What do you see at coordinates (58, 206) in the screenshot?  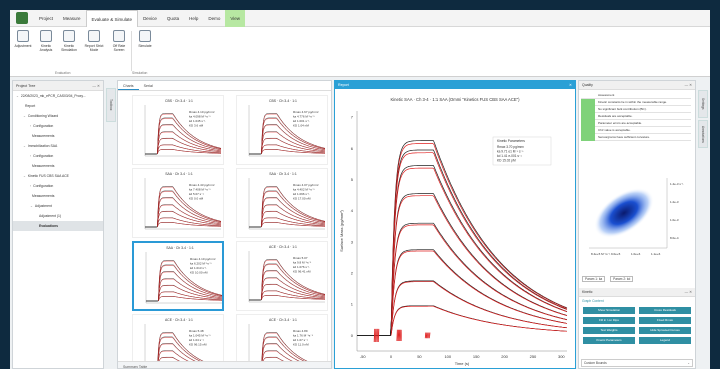 I see `tree-node: ⌄ Adjustment` at bounding box center [58, 206].